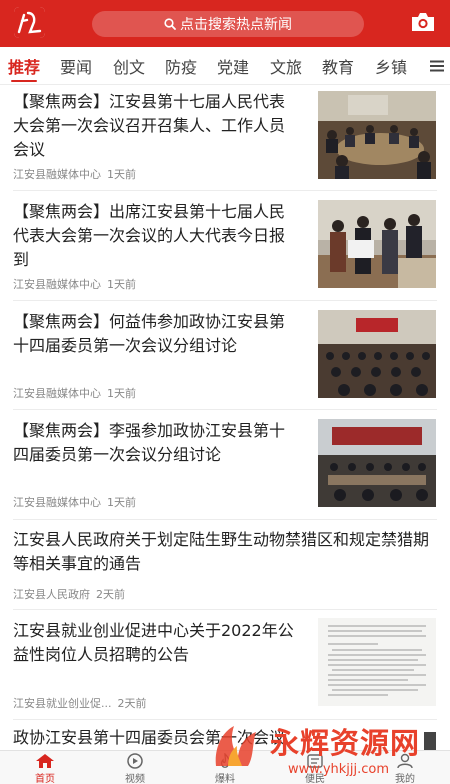 This screenshot has width=450, height=784. What do you see at coordinates (24, 81) in the screenshot?
I see `active-tab-indicator` at bounding box center [24, 81].